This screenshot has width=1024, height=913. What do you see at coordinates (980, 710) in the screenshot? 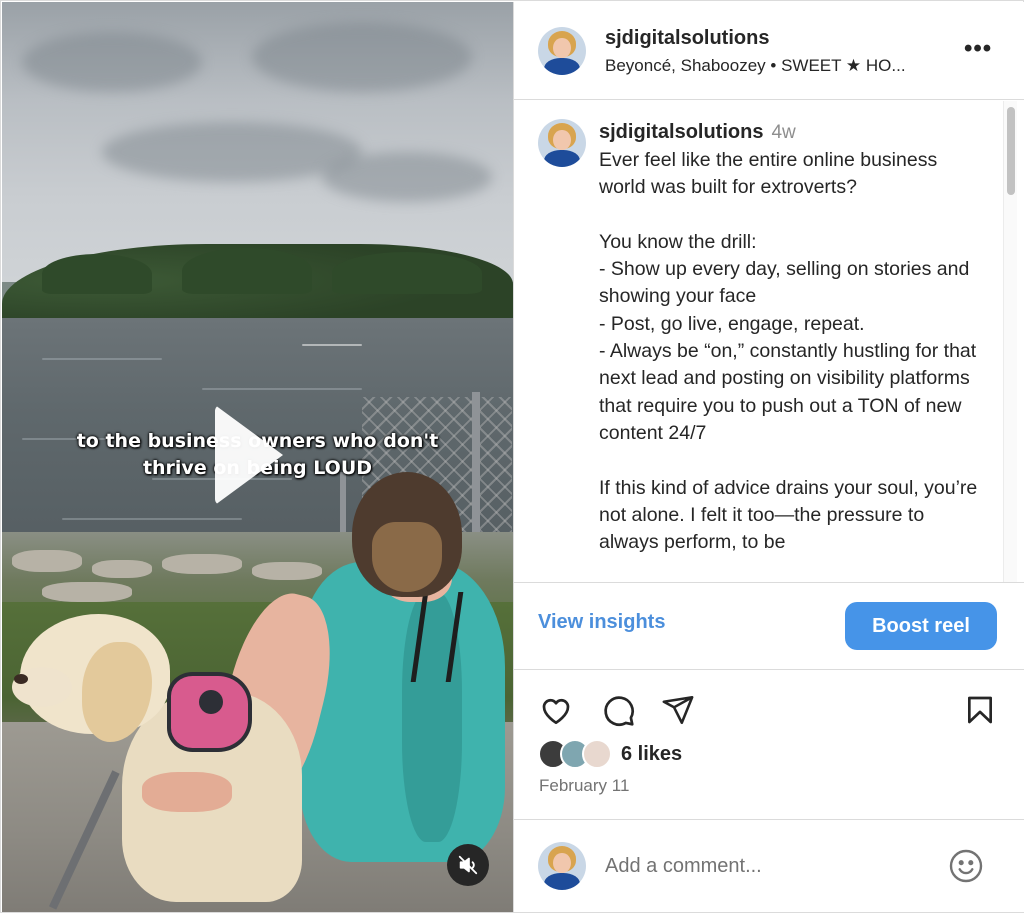
I see `bookmark-icon` at bounding box center [980, 710].